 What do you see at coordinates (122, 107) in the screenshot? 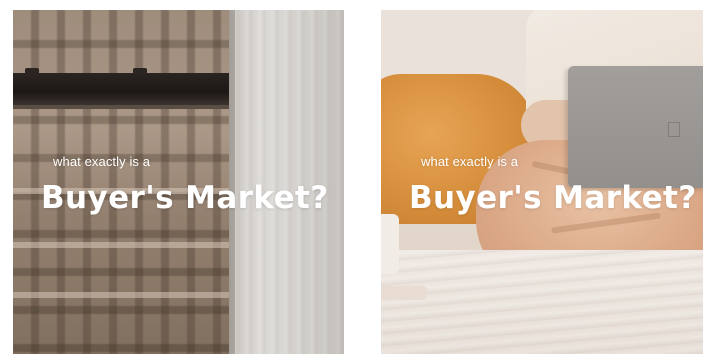
I see `window-sill` at bounding box center [122, 107].